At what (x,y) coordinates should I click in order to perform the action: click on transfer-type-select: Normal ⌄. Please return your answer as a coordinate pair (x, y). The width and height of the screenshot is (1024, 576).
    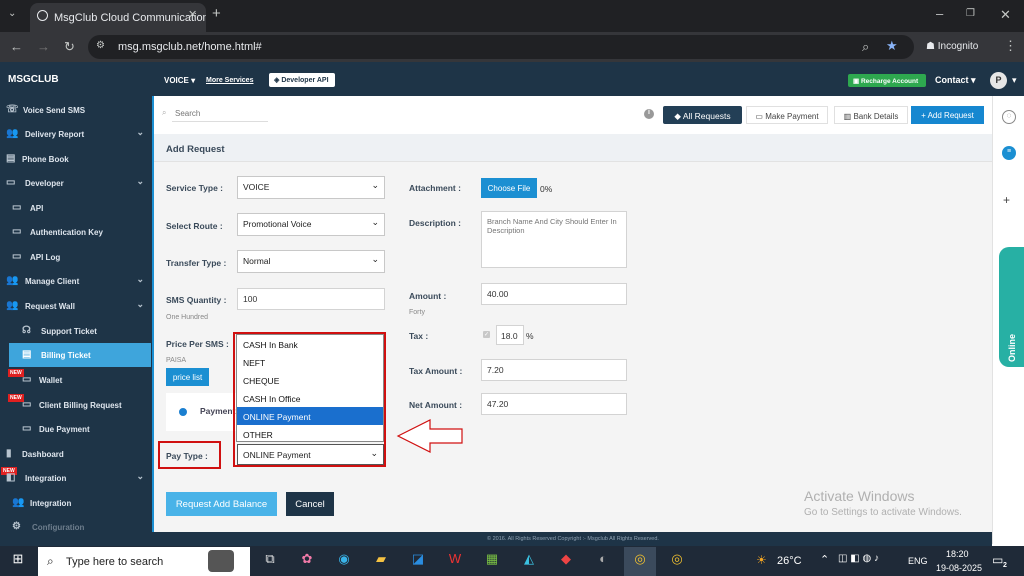
    Looking at the image, I should click on (311, 261).